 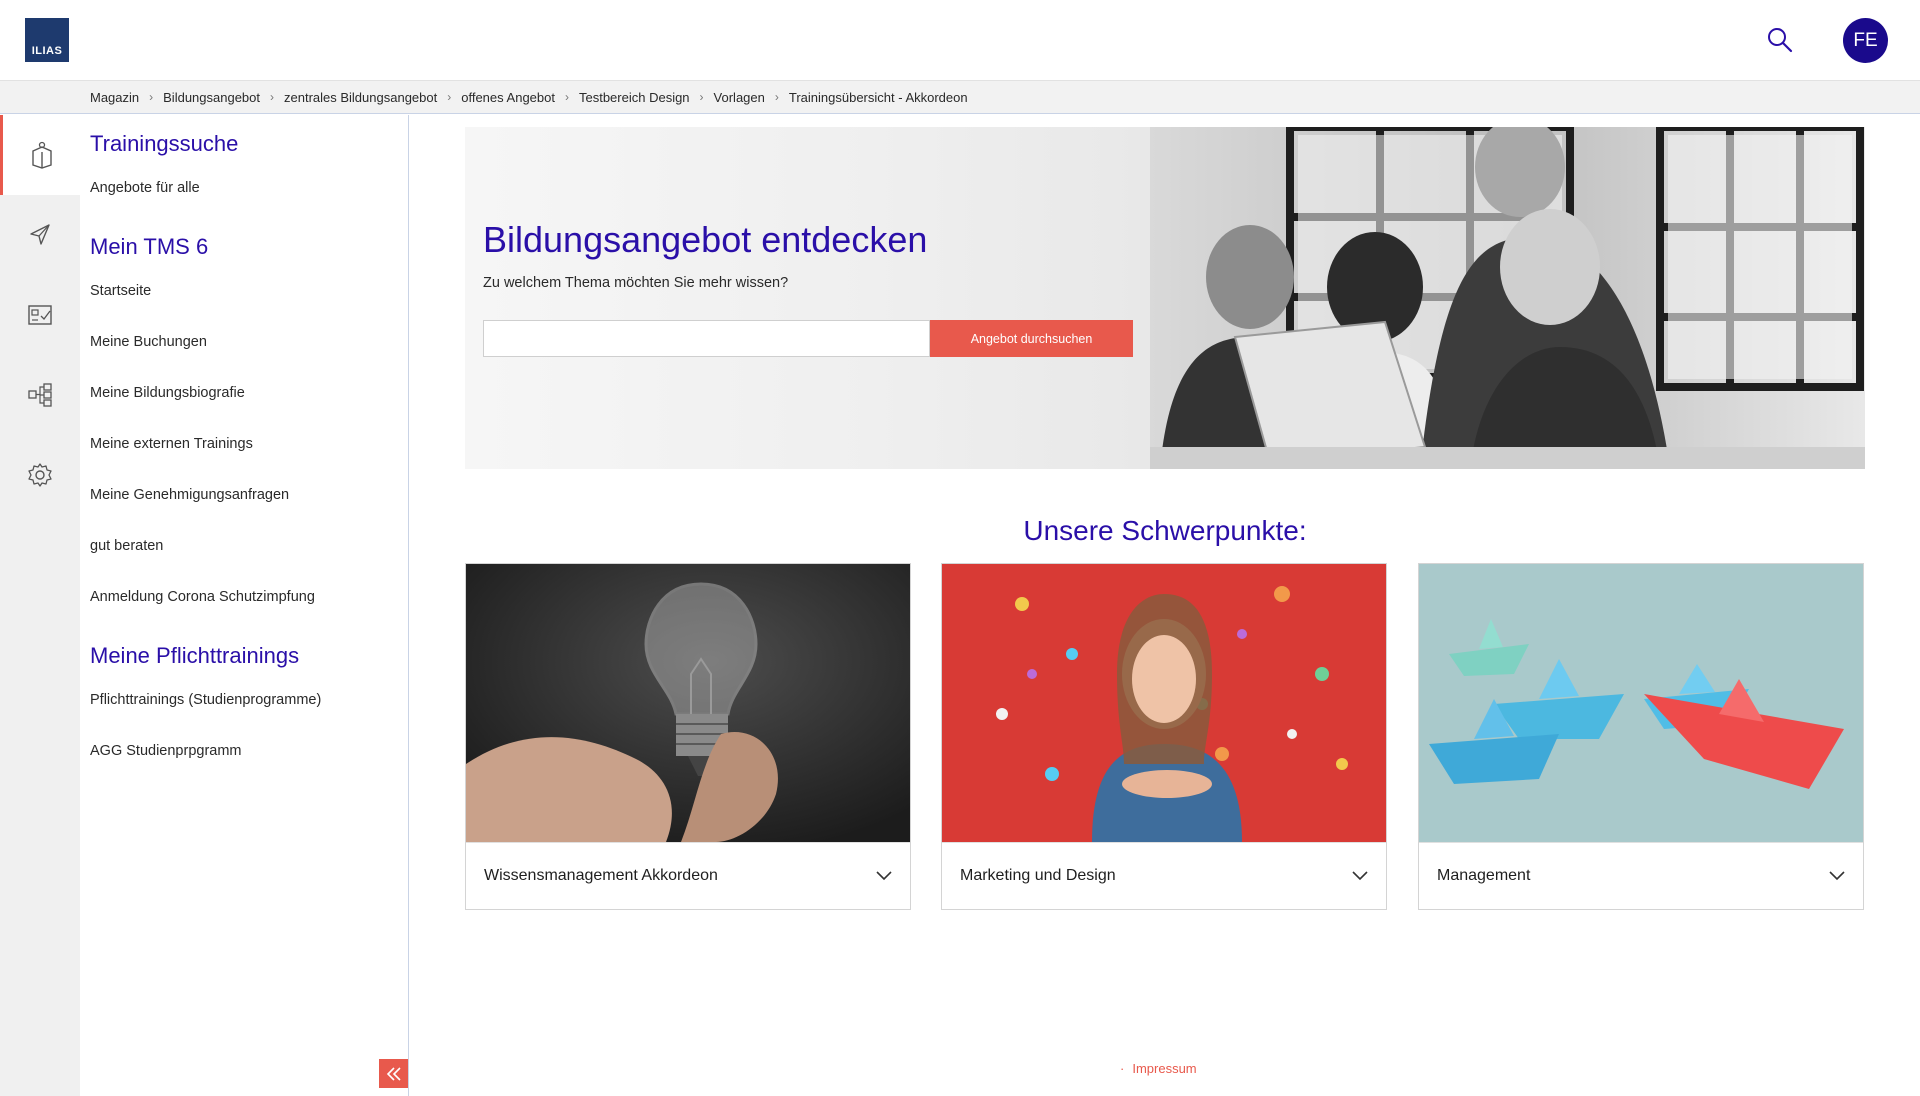 I want to click on focus-card-management: Management, so click(x=1641, y=736).